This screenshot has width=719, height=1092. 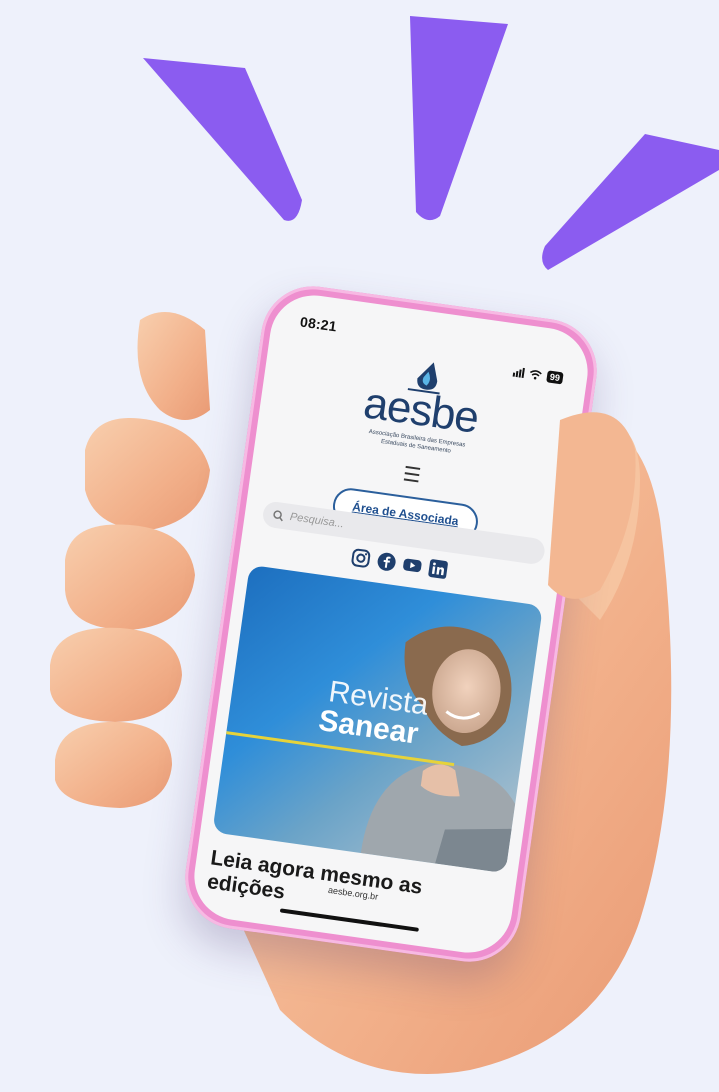 I want to click on facebook-icon, so click(x=386, y=561).